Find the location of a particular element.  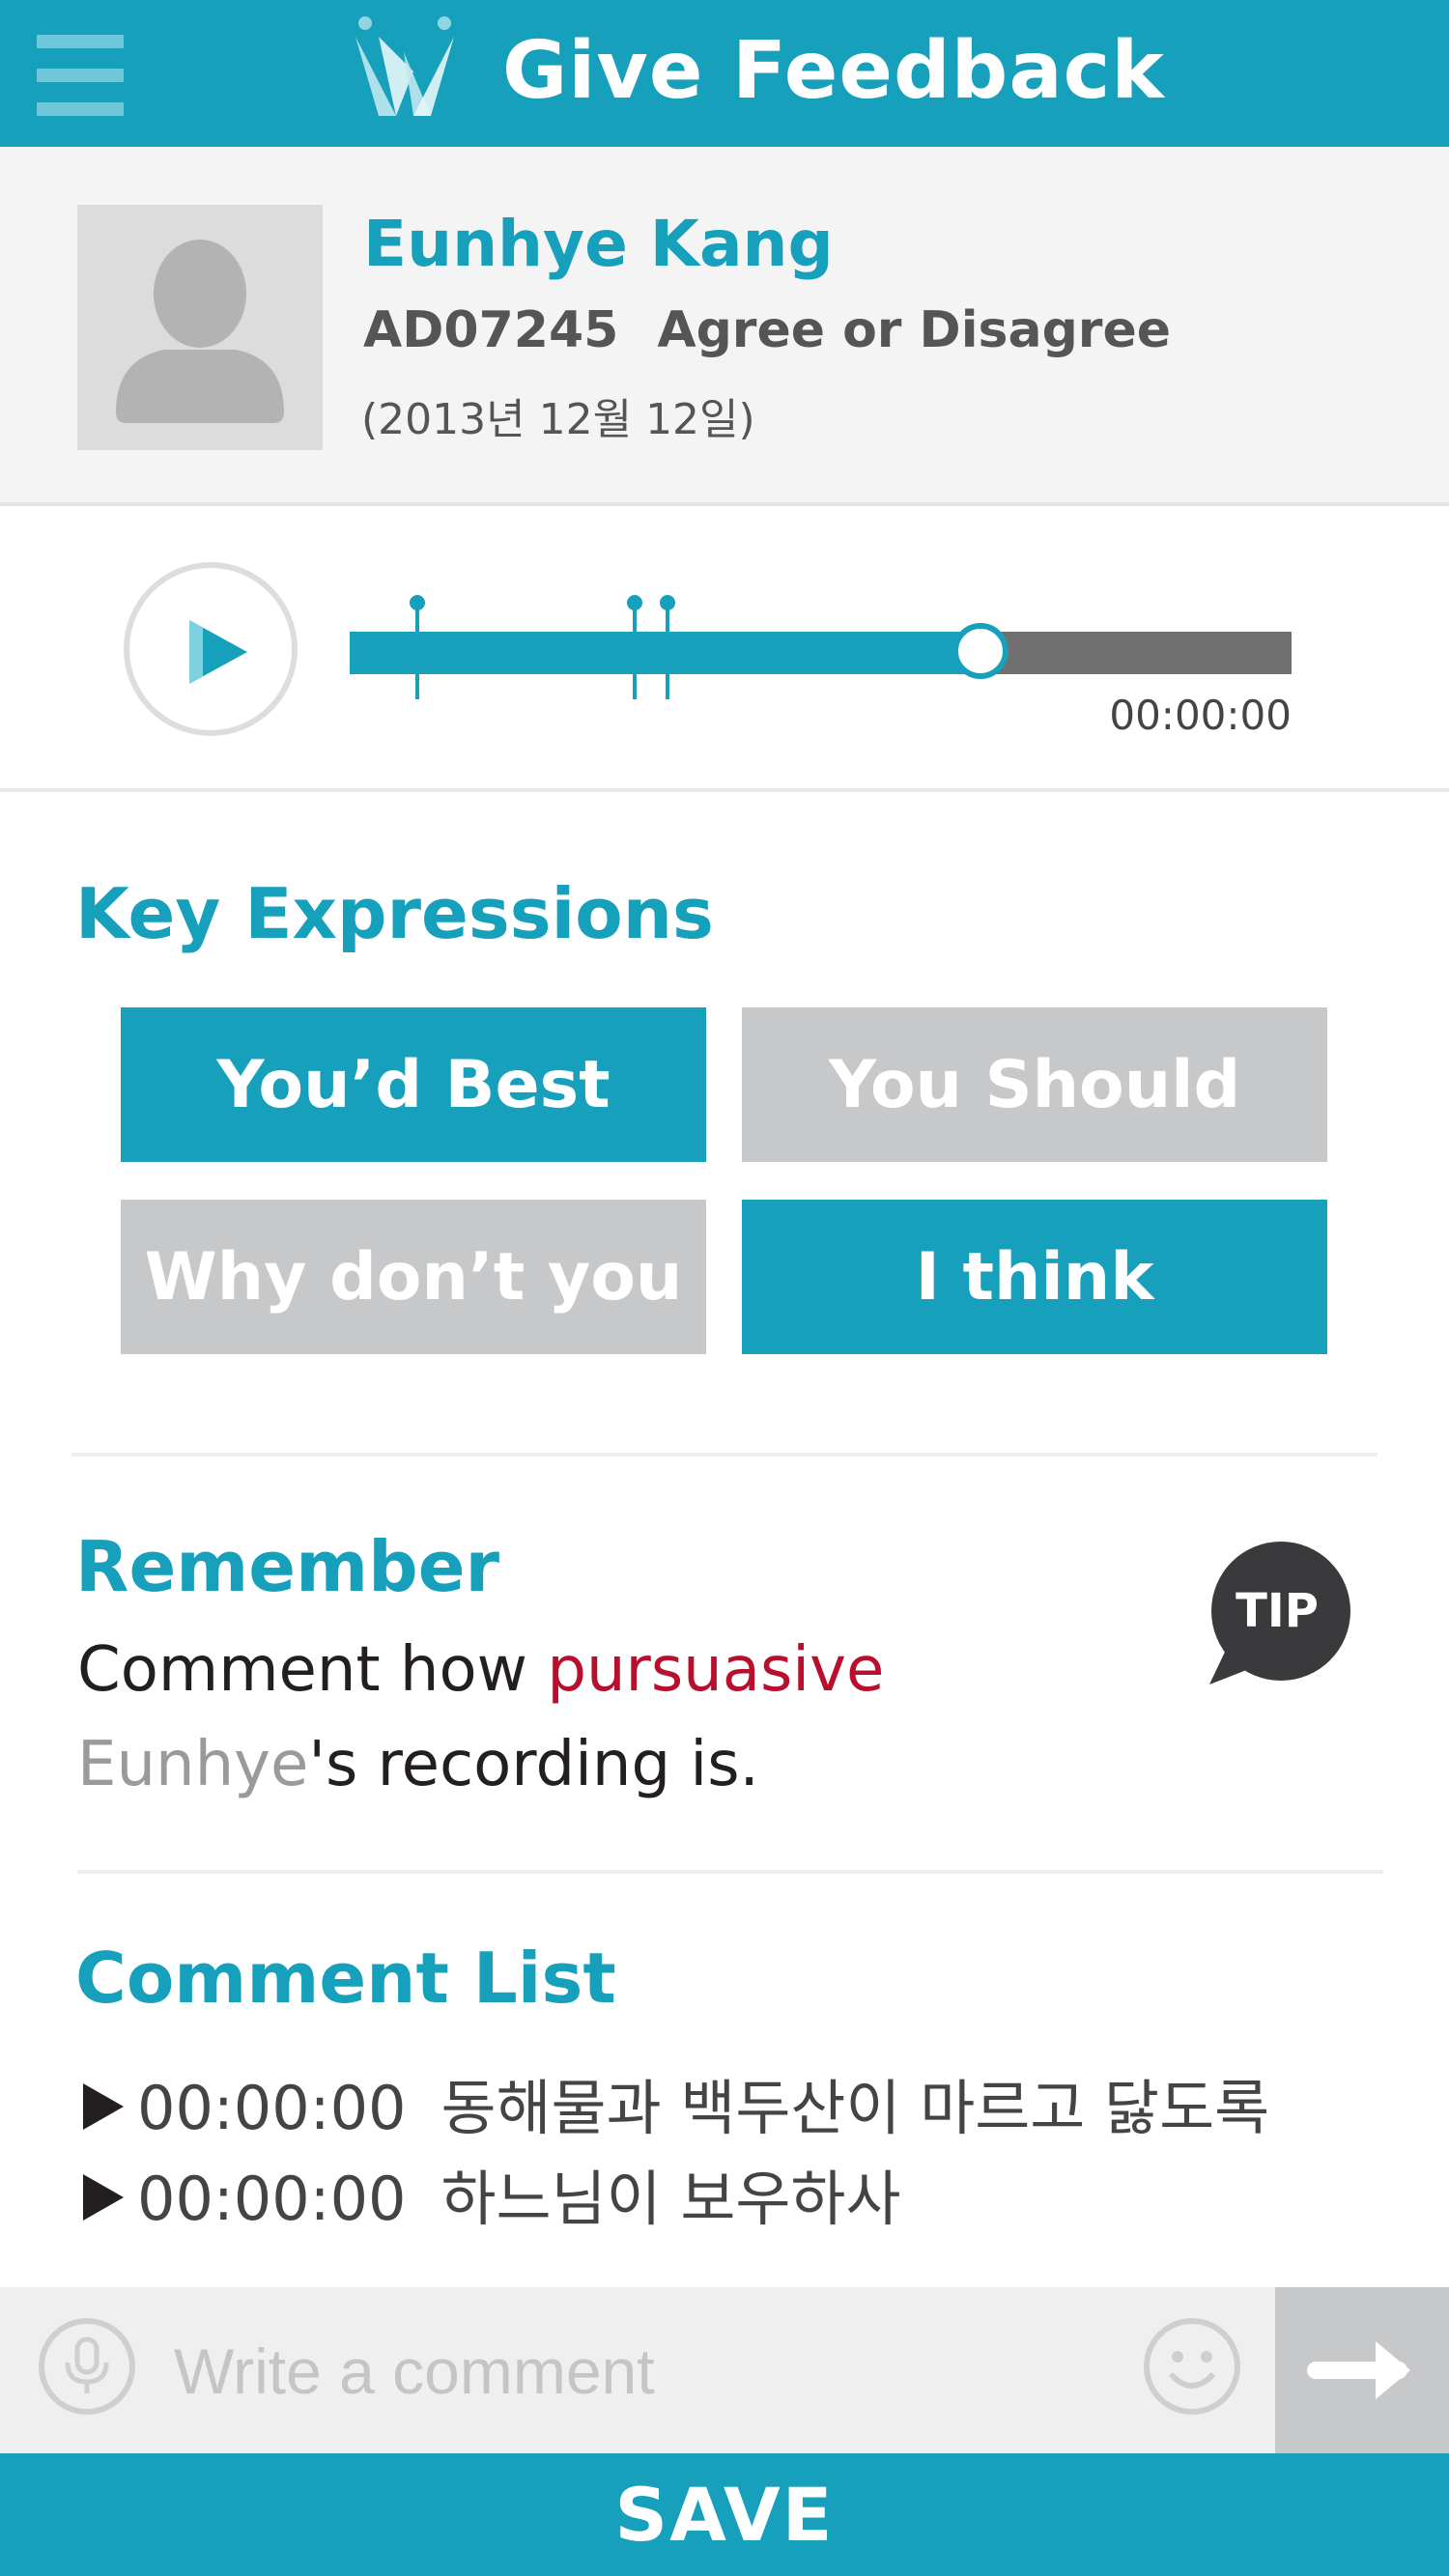

comment-input is located at coordinates (637, 2371).